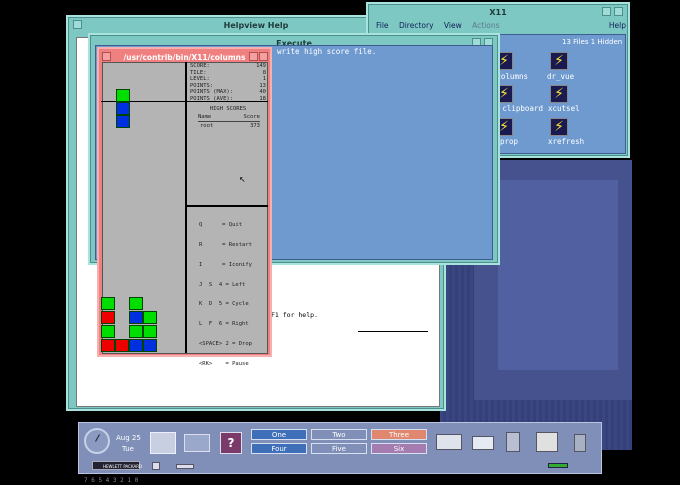  What do you see at coordinates (564, 108) in the screenshot?
I see `file-xcutsel: xcutsel` at bounding box center [564, 108].